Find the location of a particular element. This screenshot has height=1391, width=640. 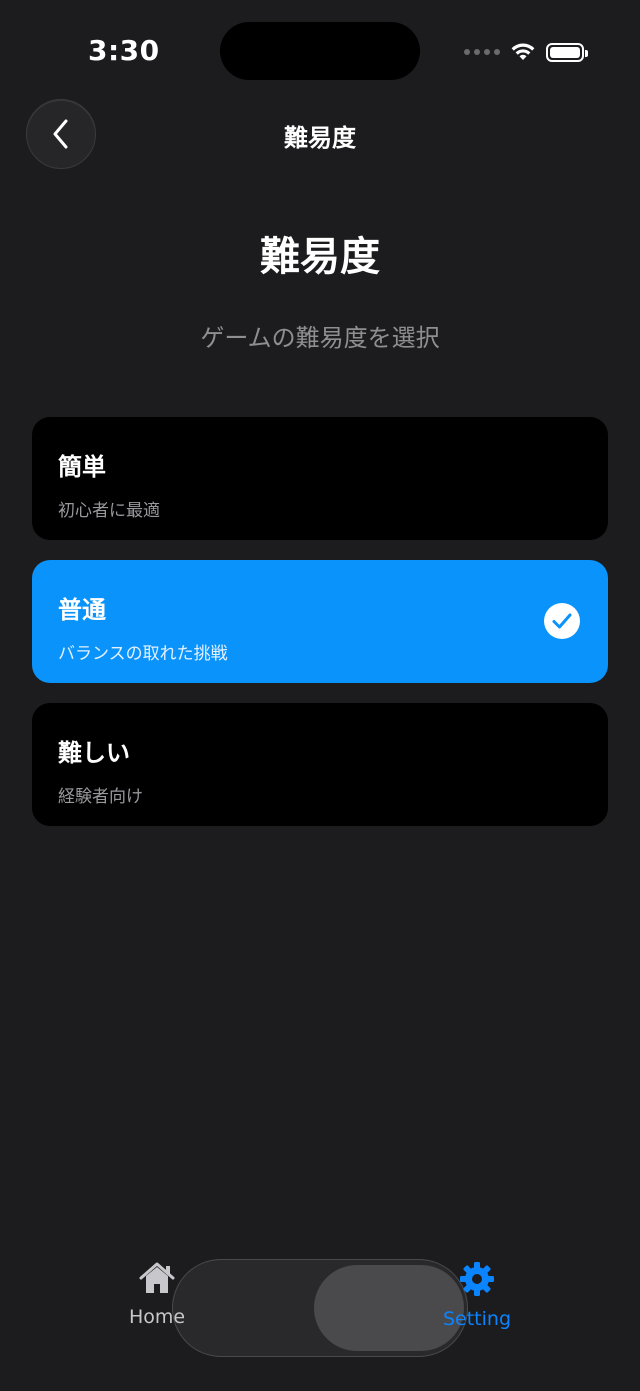

option-easy: 簡単 初心者に最適 is located at coordinates (320, 478).